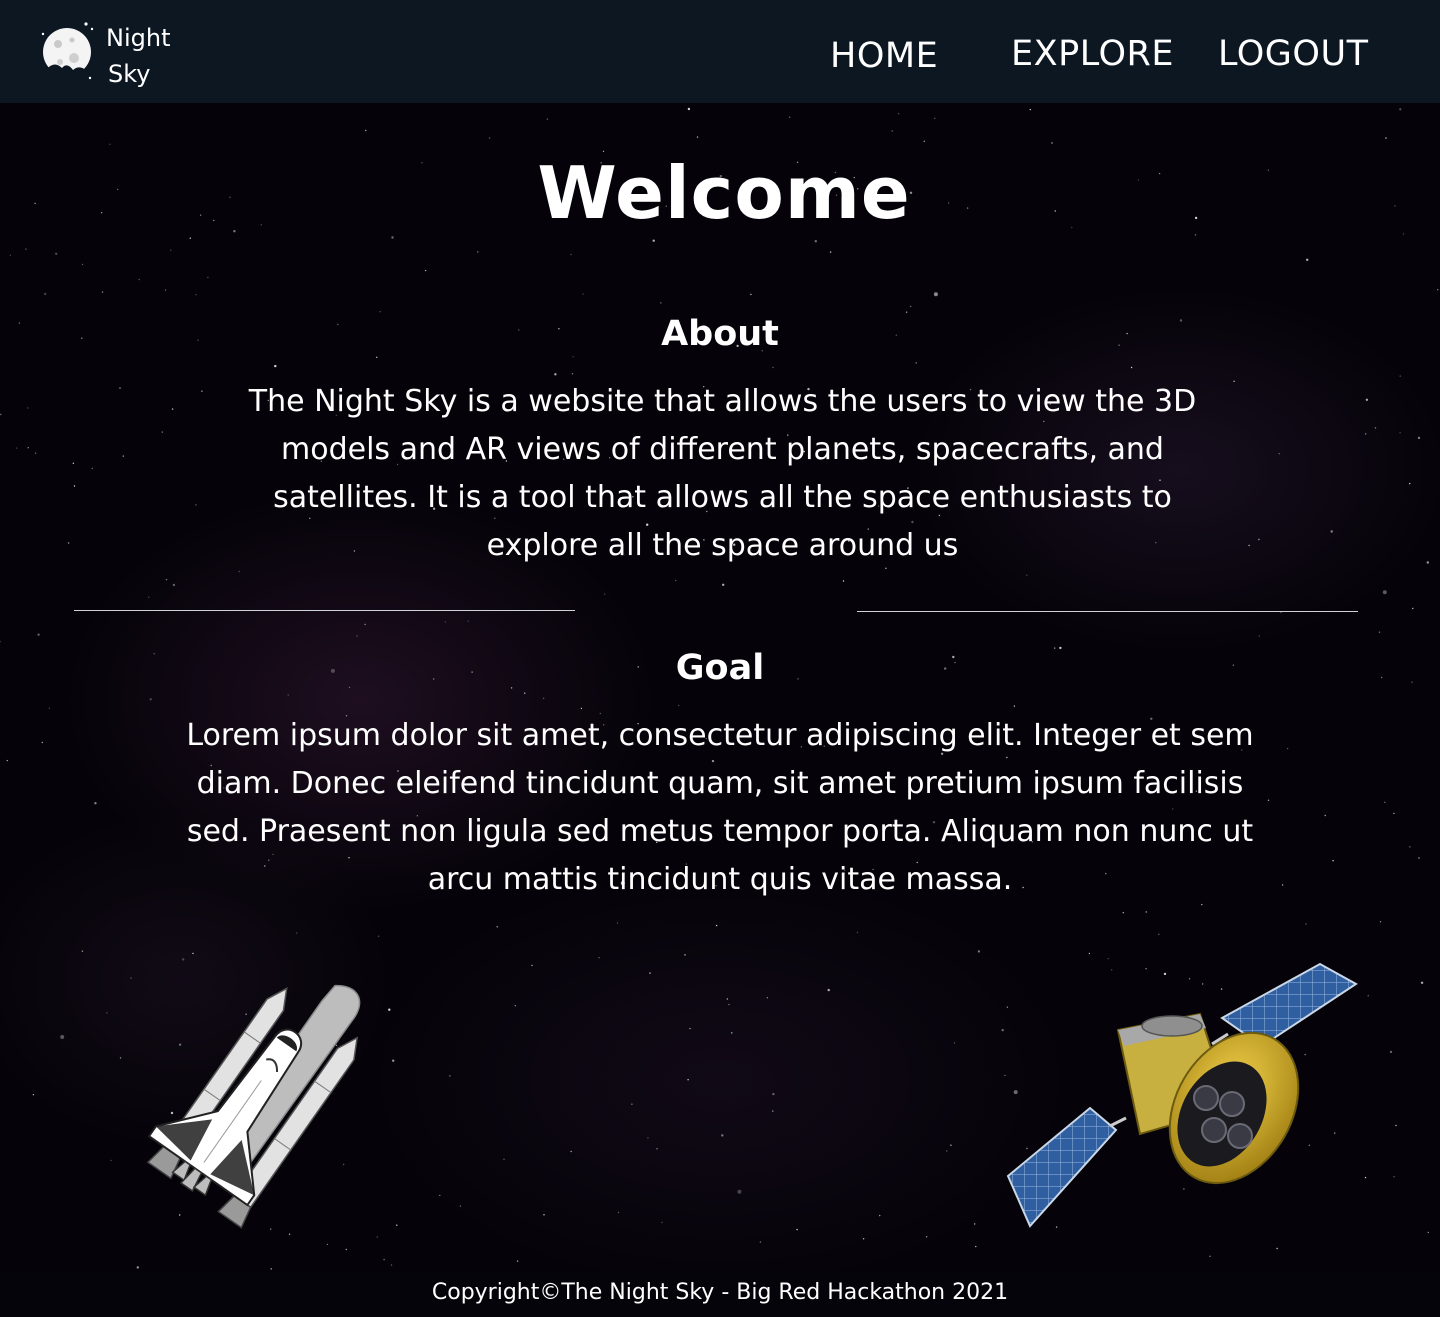  What do you see at coordinates (720, 334) in the screenshot?
I see `about-title: About` at bounding box center [720, 334].